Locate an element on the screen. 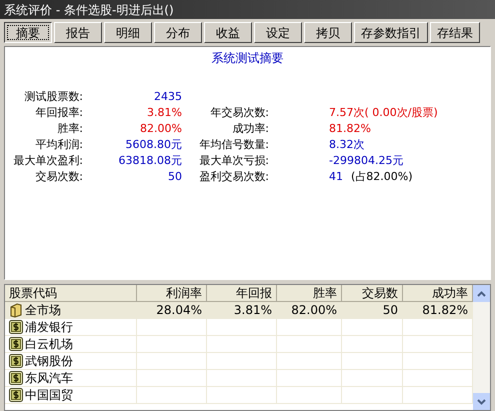  table-cell-text: 全市场 is located at coordinates (43, 310).